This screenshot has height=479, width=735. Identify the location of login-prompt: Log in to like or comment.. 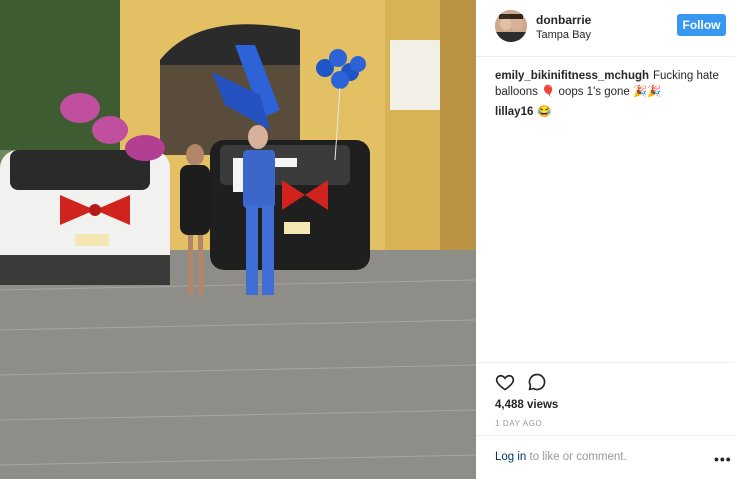
(561, 457).